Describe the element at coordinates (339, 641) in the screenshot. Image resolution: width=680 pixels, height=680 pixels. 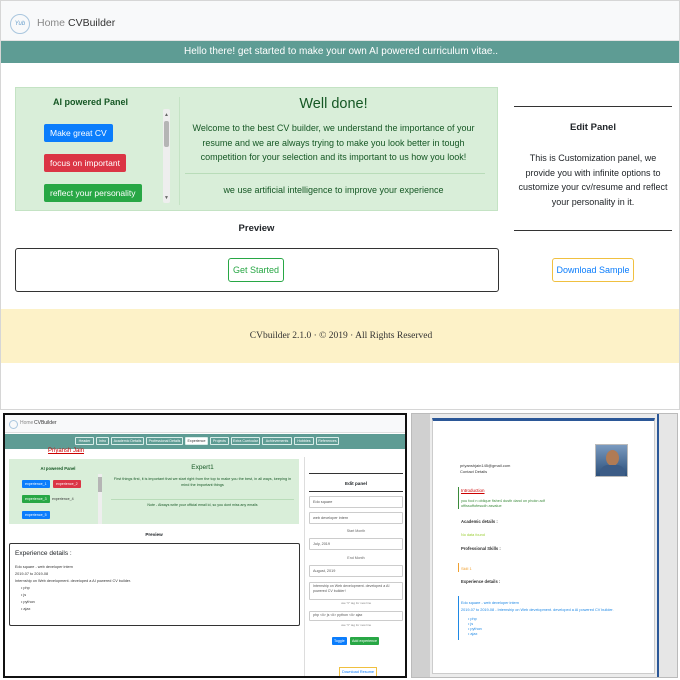
I see `toggle-button: Toggle` at that location.